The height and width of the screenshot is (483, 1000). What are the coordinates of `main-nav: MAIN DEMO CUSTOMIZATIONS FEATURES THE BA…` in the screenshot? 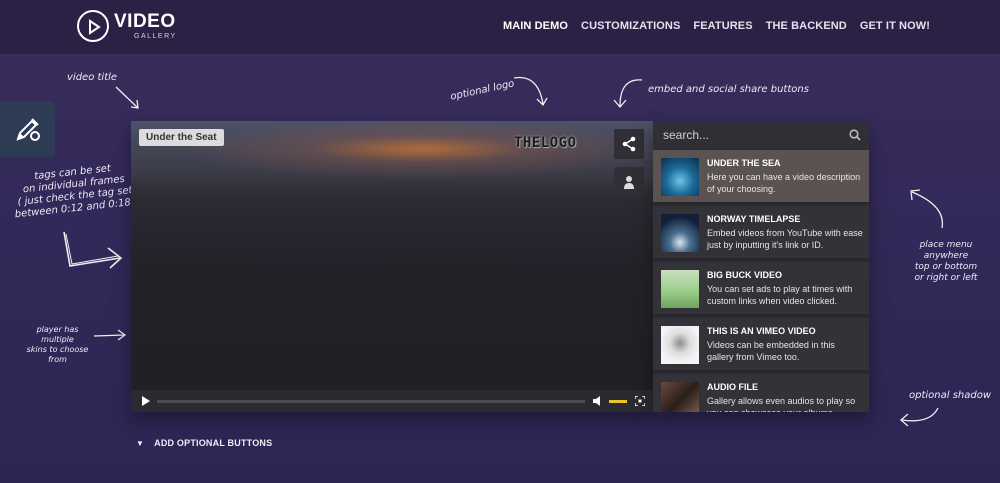 It's located at (716, 26).